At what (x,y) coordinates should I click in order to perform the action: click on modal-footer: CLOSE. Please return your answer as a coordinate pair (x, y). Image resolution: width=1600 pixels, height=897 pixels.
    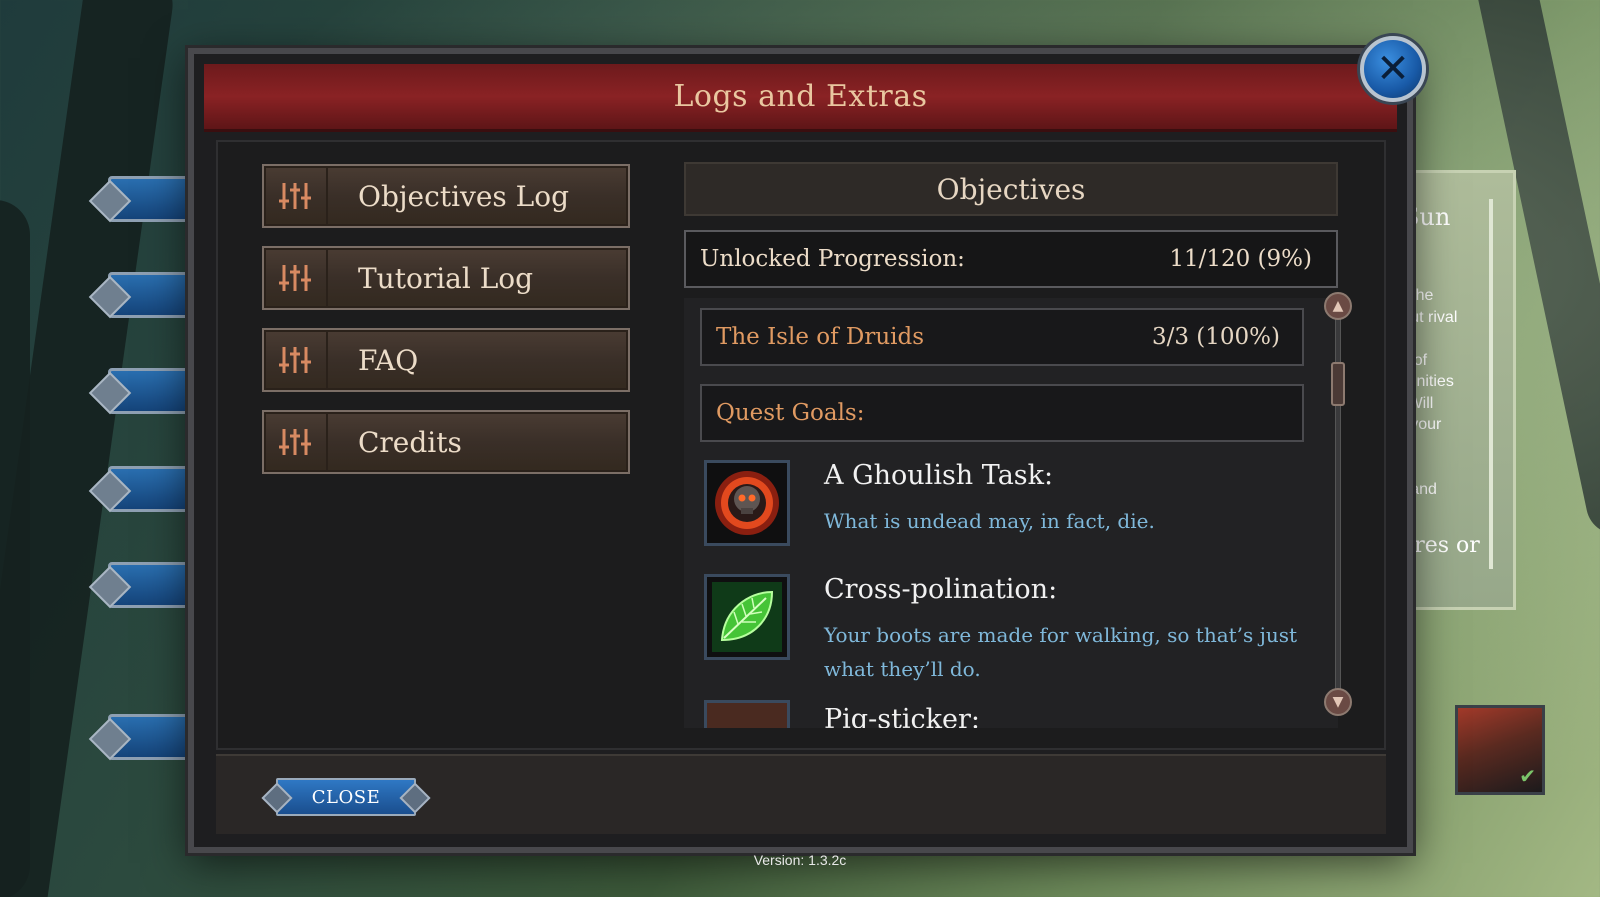
    Looking at the image, I should click on (801, 794).